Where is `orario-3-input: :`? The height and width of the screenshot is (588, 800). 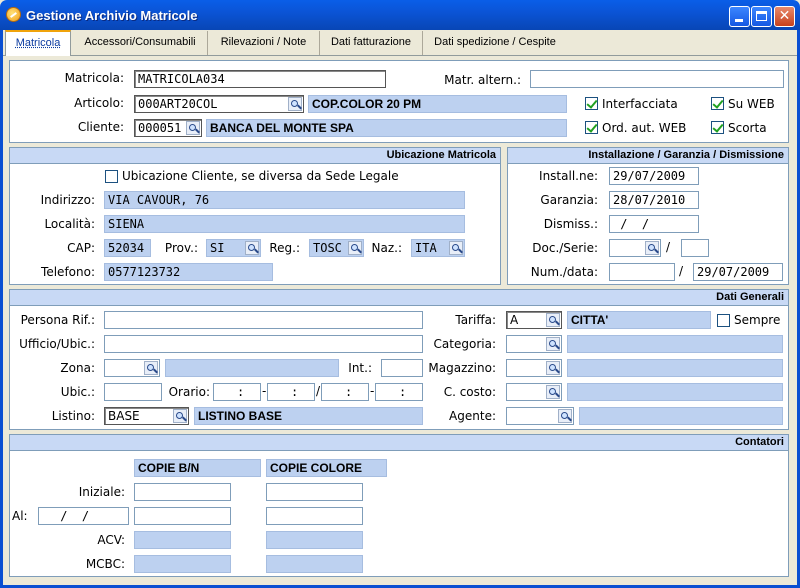
orario-3-input: : is located at coordinates (345, 392).